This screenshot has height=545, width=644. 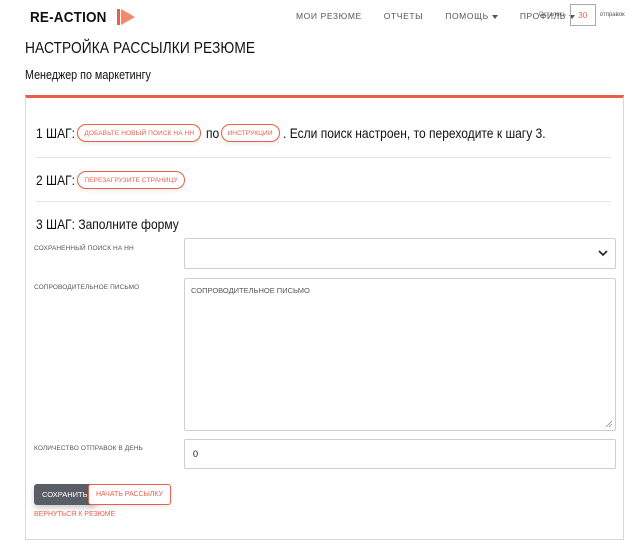 What do you see at coordinates (88, 75) in the screenshot?
I see `page-subtitle: Менеджер по маркетингу` at bounding box center [88, 75].